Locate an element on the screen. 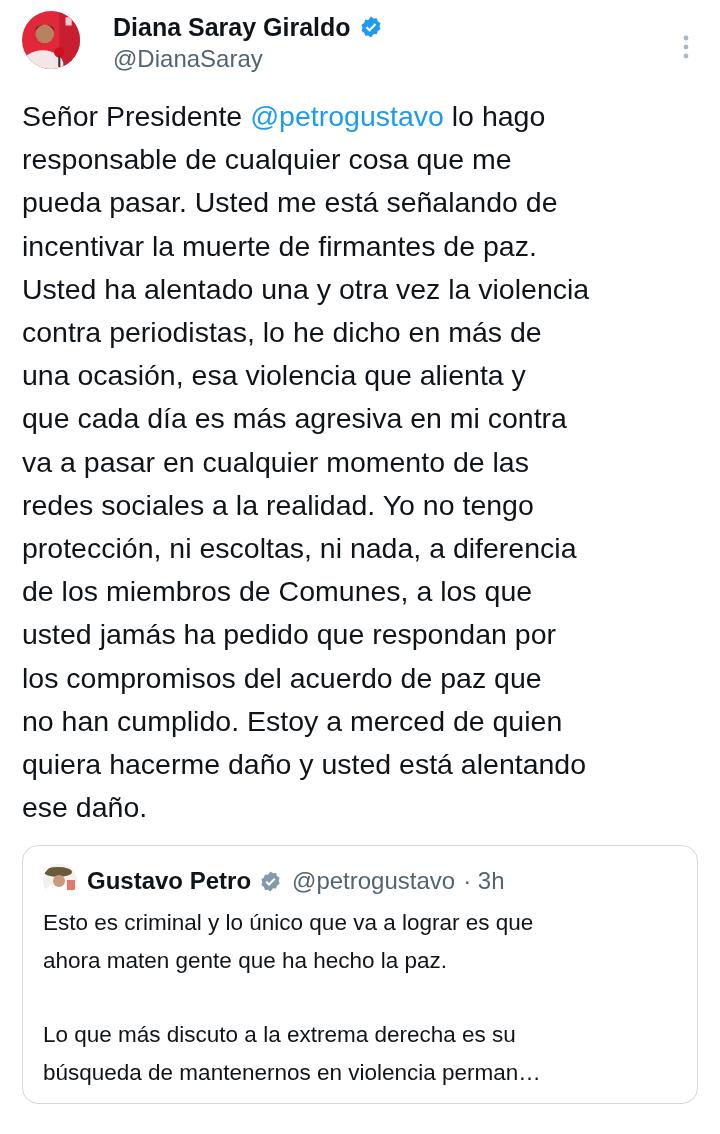 The width and height of the screenshot is (720, 1134). quoted-tweet-time: · 3h is located at coordinates (484, 881).